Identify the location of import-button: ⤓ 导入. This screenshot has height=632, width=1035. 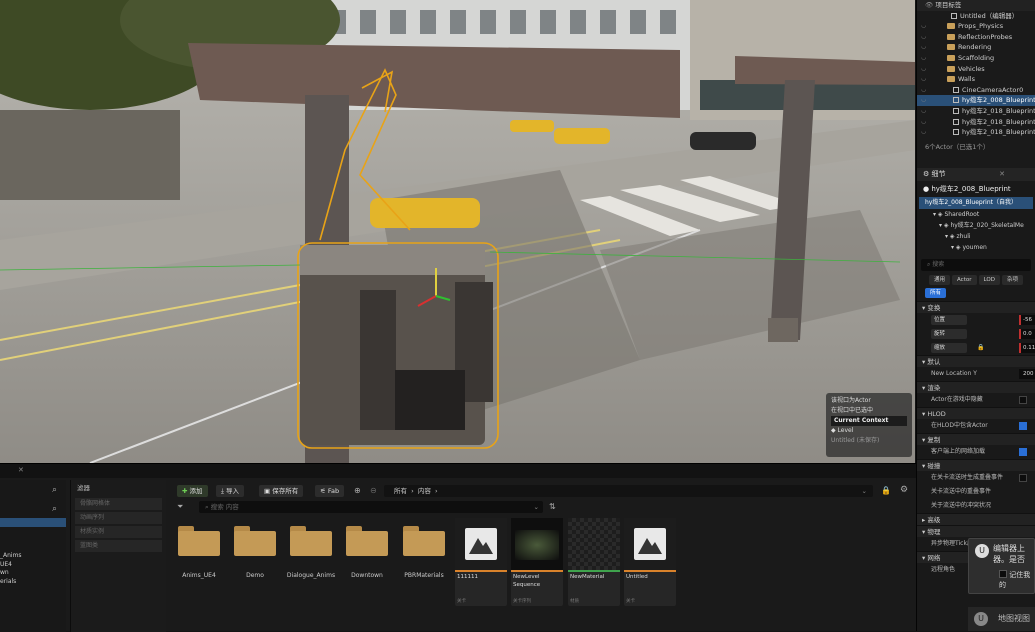
(230, 491).